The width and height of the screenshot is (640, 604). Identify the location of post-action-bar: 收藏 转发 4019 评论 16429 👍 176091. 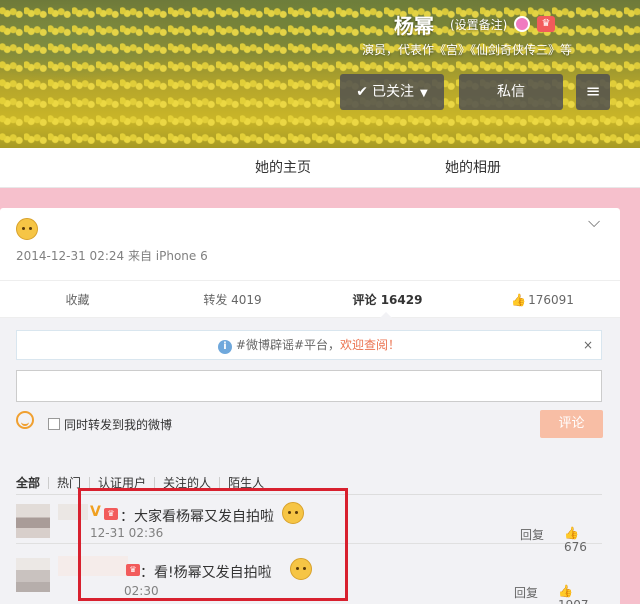
(310, 299).